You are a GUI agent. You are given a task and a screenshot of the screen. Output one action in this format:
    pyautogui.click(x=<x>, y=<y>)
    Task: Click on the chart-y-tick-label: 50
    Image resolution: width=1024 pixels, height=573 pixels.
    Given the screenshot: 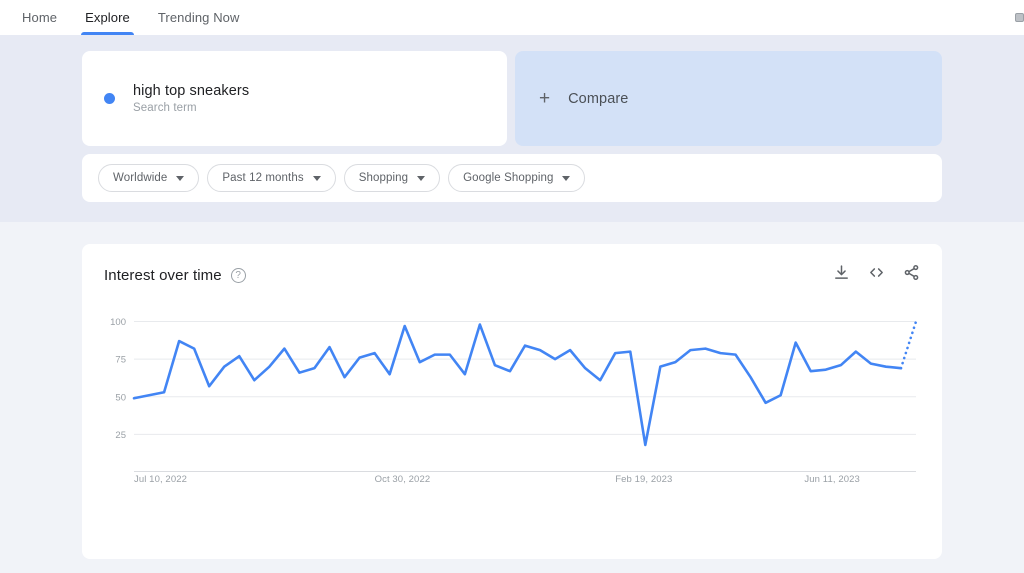 What is the action you would take?
    pyautogui.click(x=120, y=397)
    